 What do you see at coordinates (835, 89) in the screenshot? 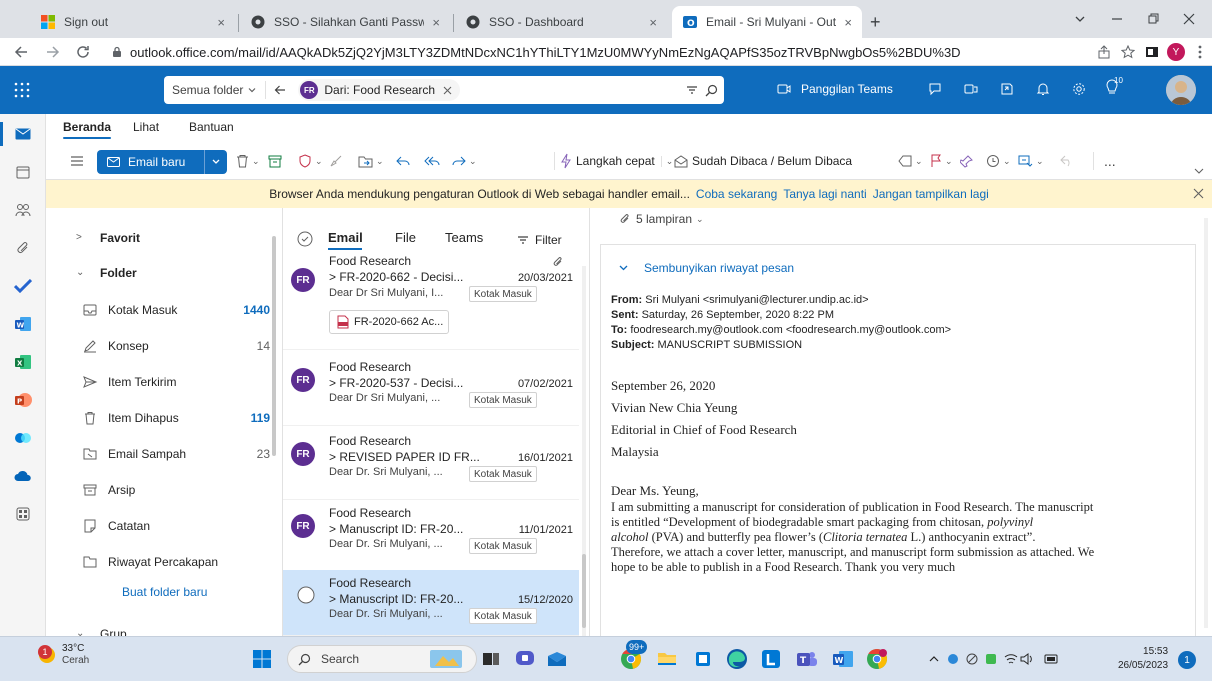
I see `teams-call-button: Panggilan Teams` at bounding box center [835, 89].